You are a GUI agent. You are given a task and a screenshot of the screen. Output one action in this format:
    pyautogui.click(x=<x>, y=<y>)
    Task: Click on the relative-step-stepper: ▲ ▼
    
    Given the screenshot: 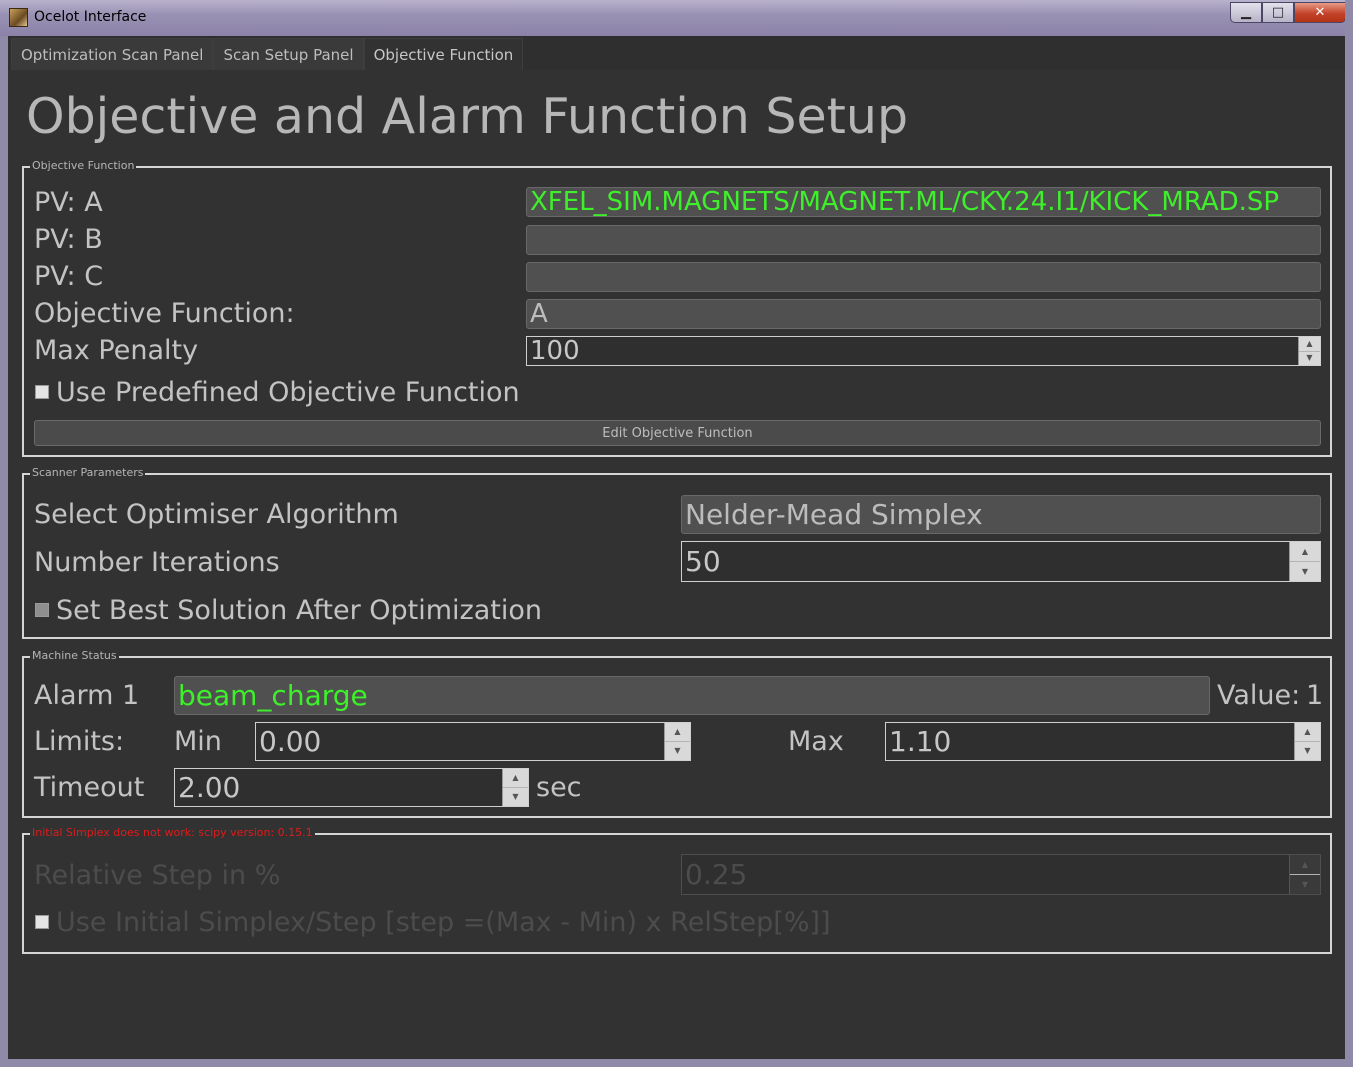 What is the action you would take?
    pyautogui.click(x=1304, y=874)
    